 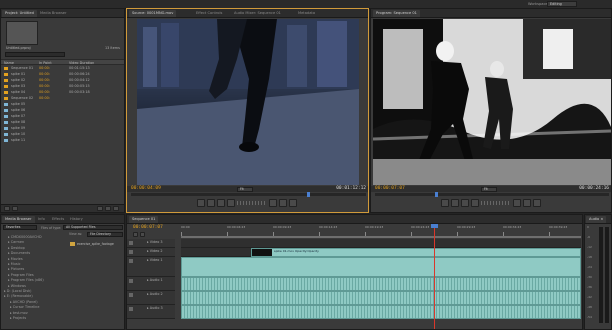 I want to click on folder-tree-item: ▸ Desktop, so click(x=16, y=248).